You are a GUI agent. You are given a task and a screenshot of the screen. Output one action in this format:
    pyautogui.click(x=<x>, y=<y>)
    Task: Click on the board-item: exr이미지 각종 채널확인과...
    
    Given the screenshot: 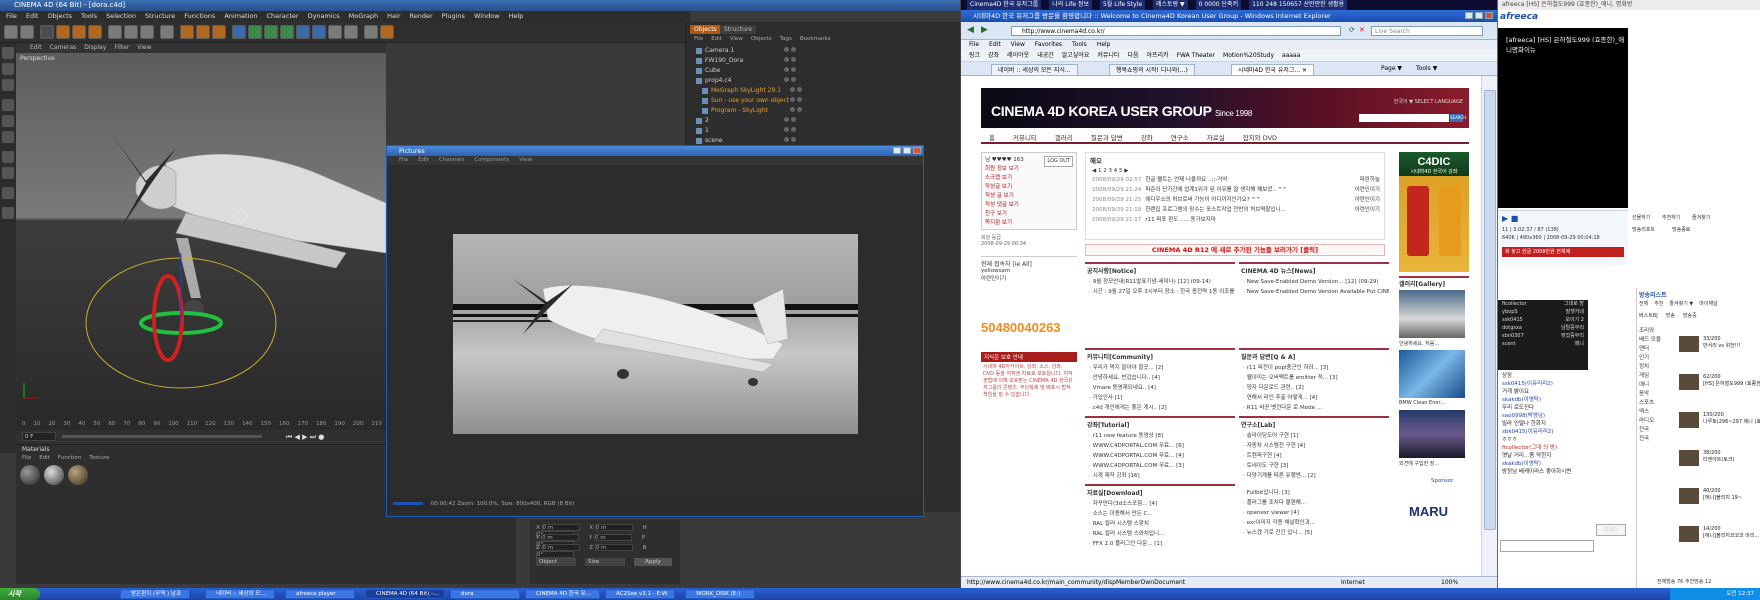 What is the action you would take?
    pyautogui.click(x=1314, y=523)
    